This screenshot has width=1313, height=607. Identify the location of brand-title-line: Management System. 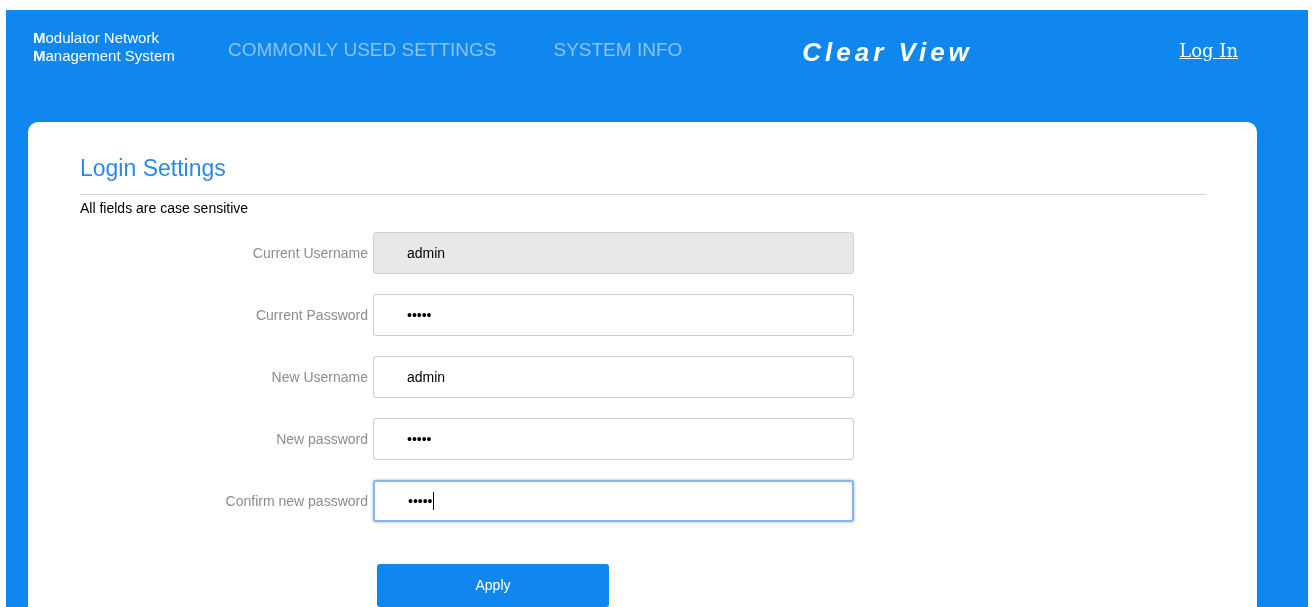
(104, 56).